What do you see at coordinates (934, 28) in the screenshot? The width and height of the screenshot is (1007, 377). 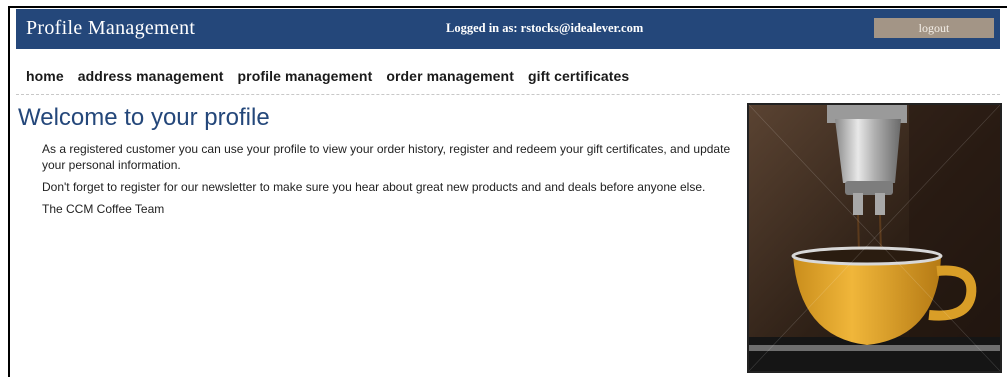 I see `logout-button: logout` at bounding box center [934, 28].